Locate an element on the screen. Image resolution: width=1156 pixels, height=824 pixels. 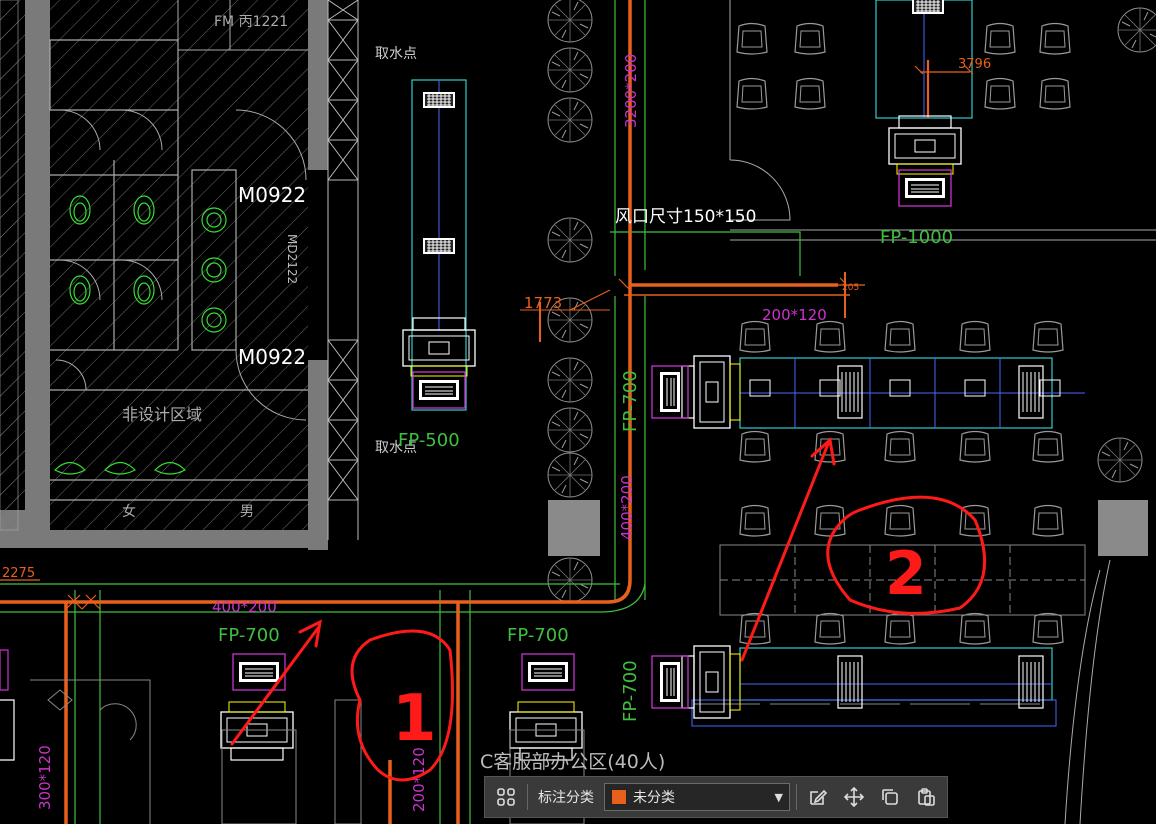
apps-icon is located at coordinates (506, 797).